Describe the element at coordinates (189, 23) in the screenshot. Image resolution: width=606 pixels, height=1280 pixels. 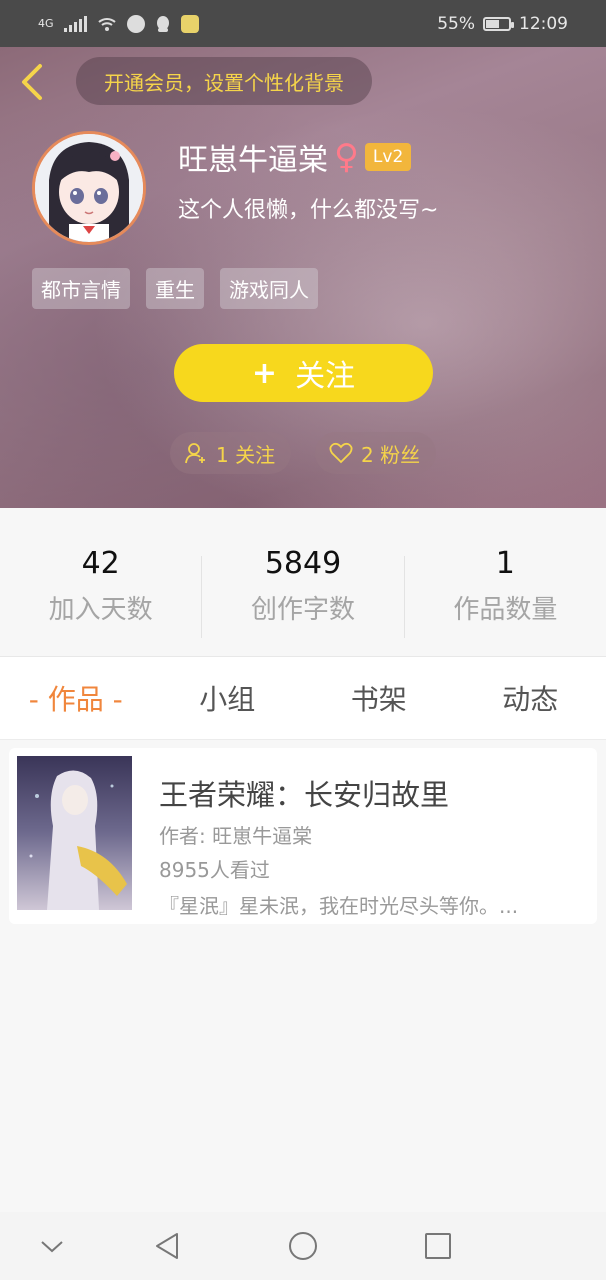
I see `app-icon` at that location.